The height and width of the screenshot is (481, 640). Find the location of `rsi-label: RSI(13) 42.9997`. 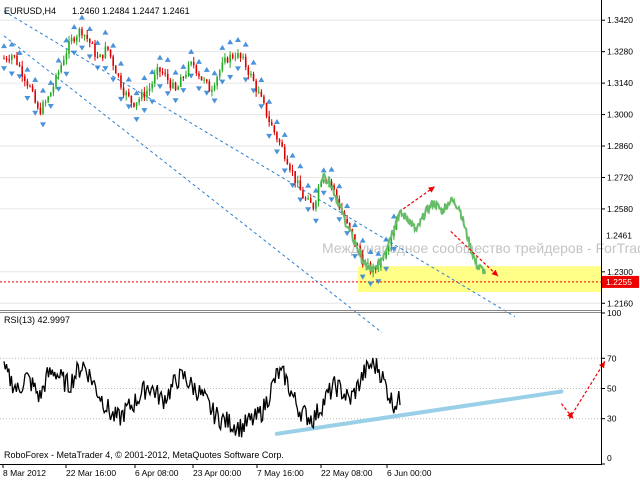

rsi-label: RSI(13) 42.9997 is located at coordinates (37, 320).